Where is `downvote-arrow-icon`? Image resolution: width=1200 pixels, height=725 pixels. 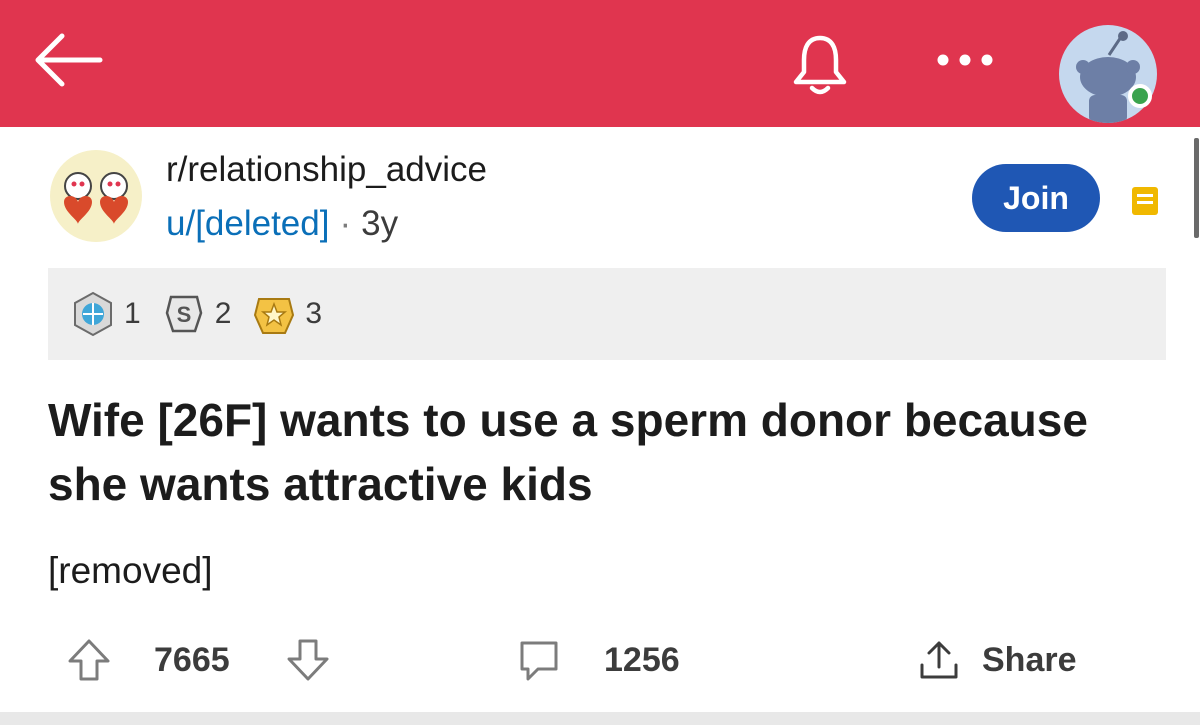 downvote-arrow-icon is located at coordinates (308, 660).